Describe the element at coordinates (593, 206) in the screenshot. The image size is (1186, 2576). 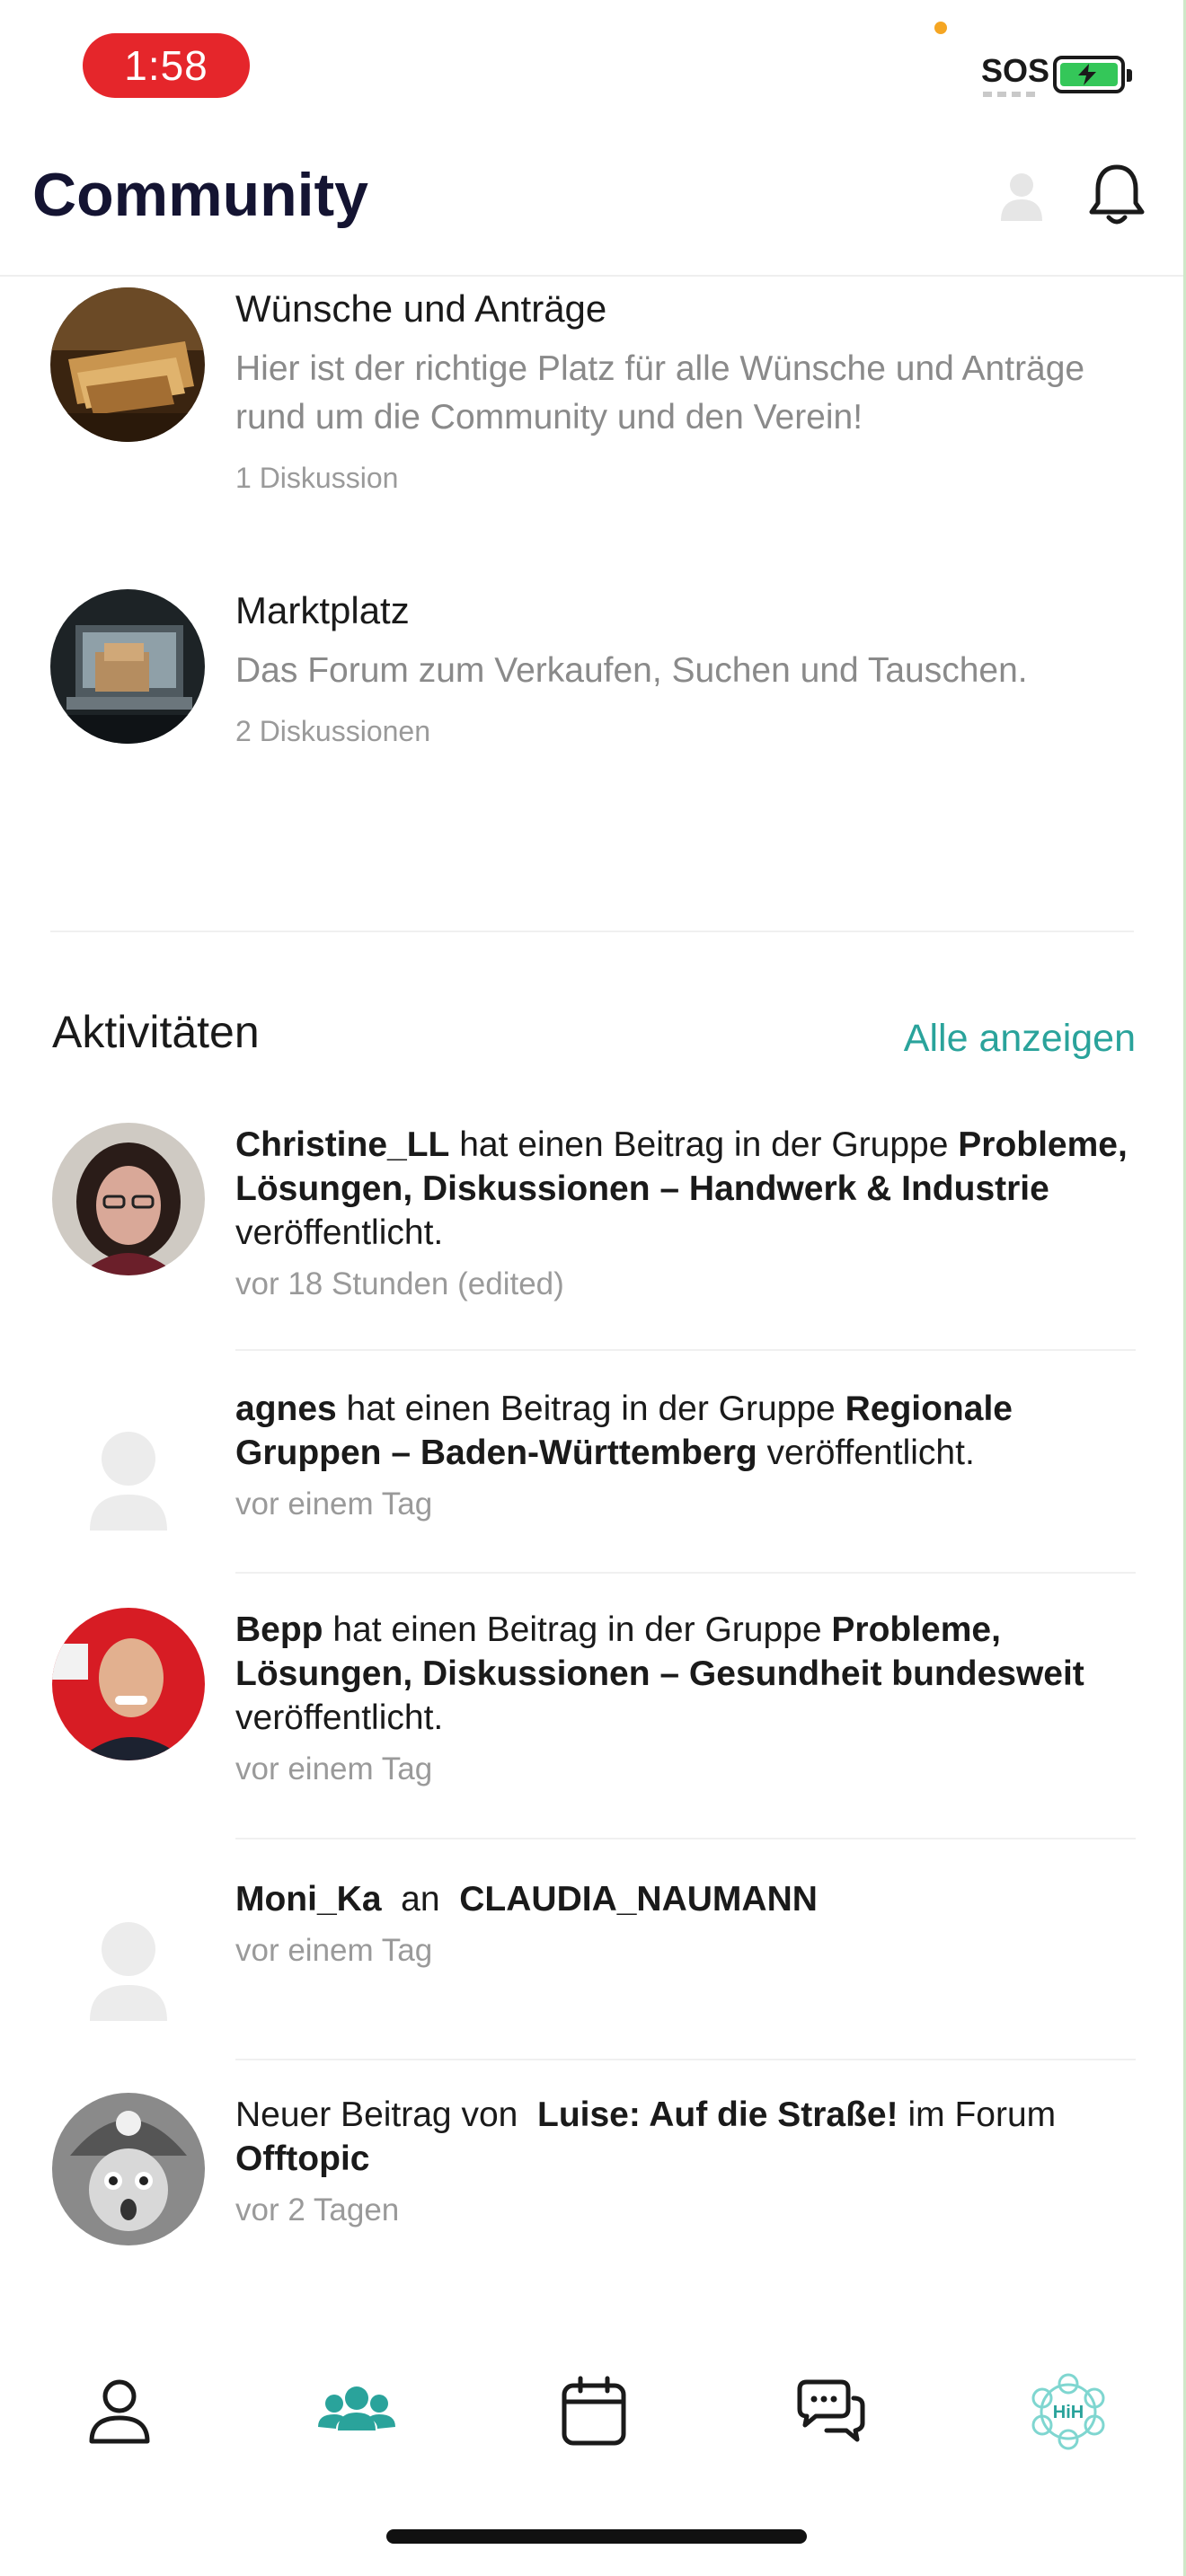
I see `app-header: Community` at that location.